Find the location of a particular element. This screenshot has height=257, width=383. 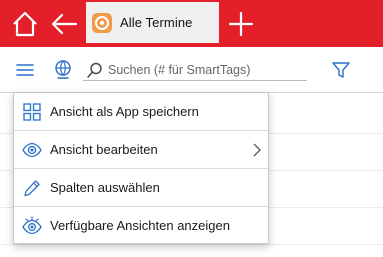

list-divider is located at coordinates (191, 244).